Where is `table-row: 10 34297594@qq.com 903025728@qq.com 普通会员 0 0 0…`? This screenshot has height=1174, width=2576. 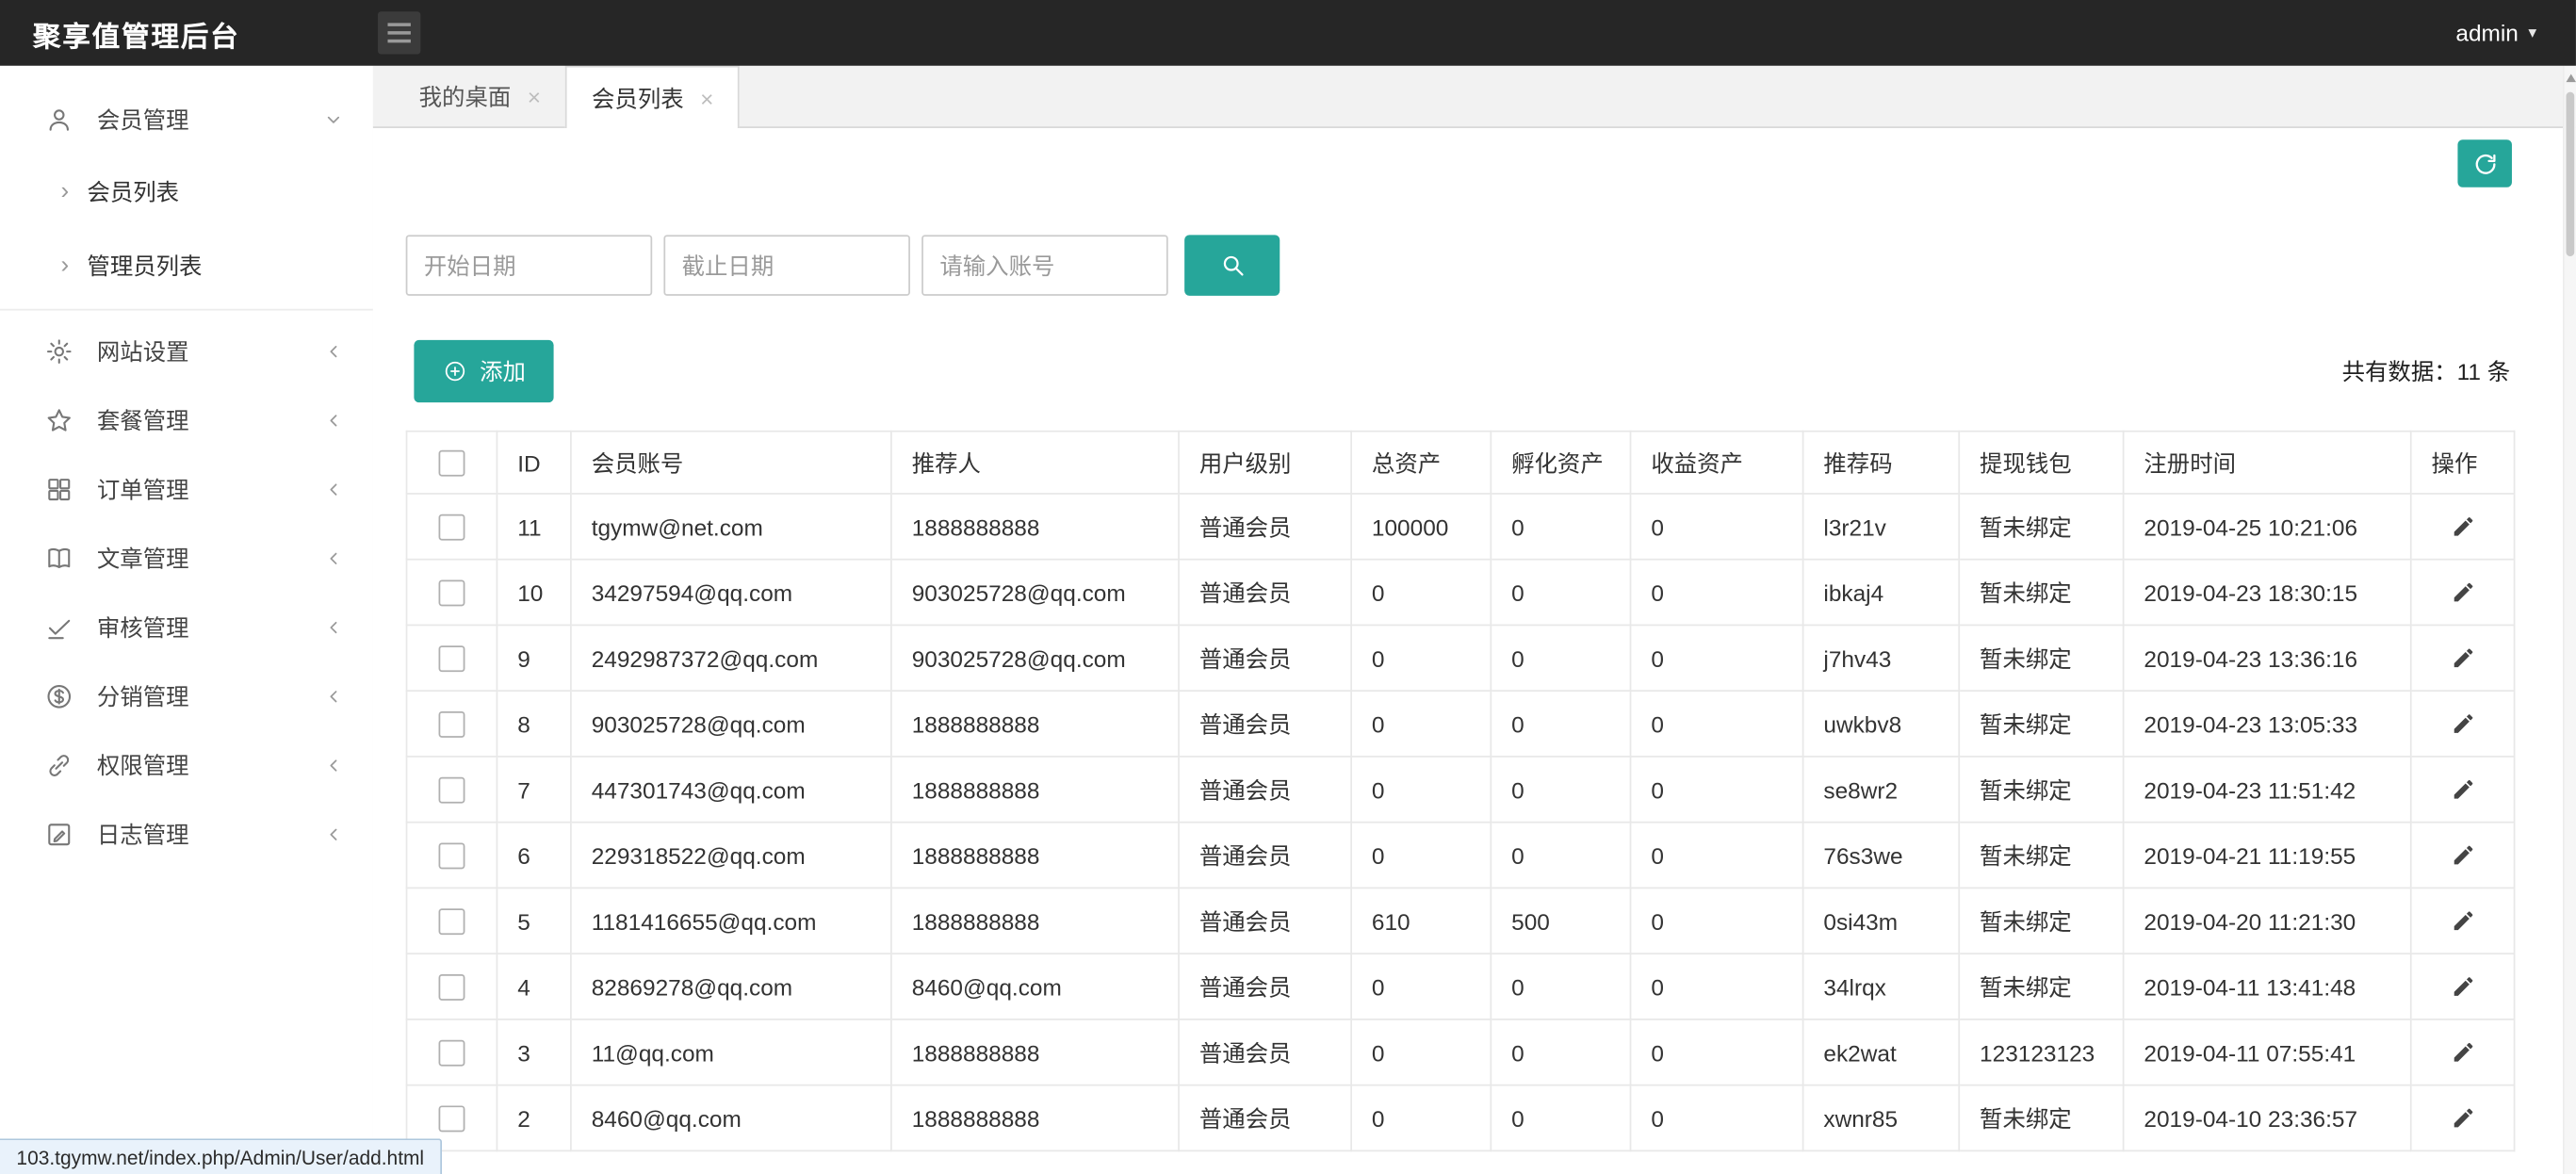
table-row: 10 34297594@qq.com 903025728@qq.com 普通会员 0 0 0… is located at coordinates (1460, 592).